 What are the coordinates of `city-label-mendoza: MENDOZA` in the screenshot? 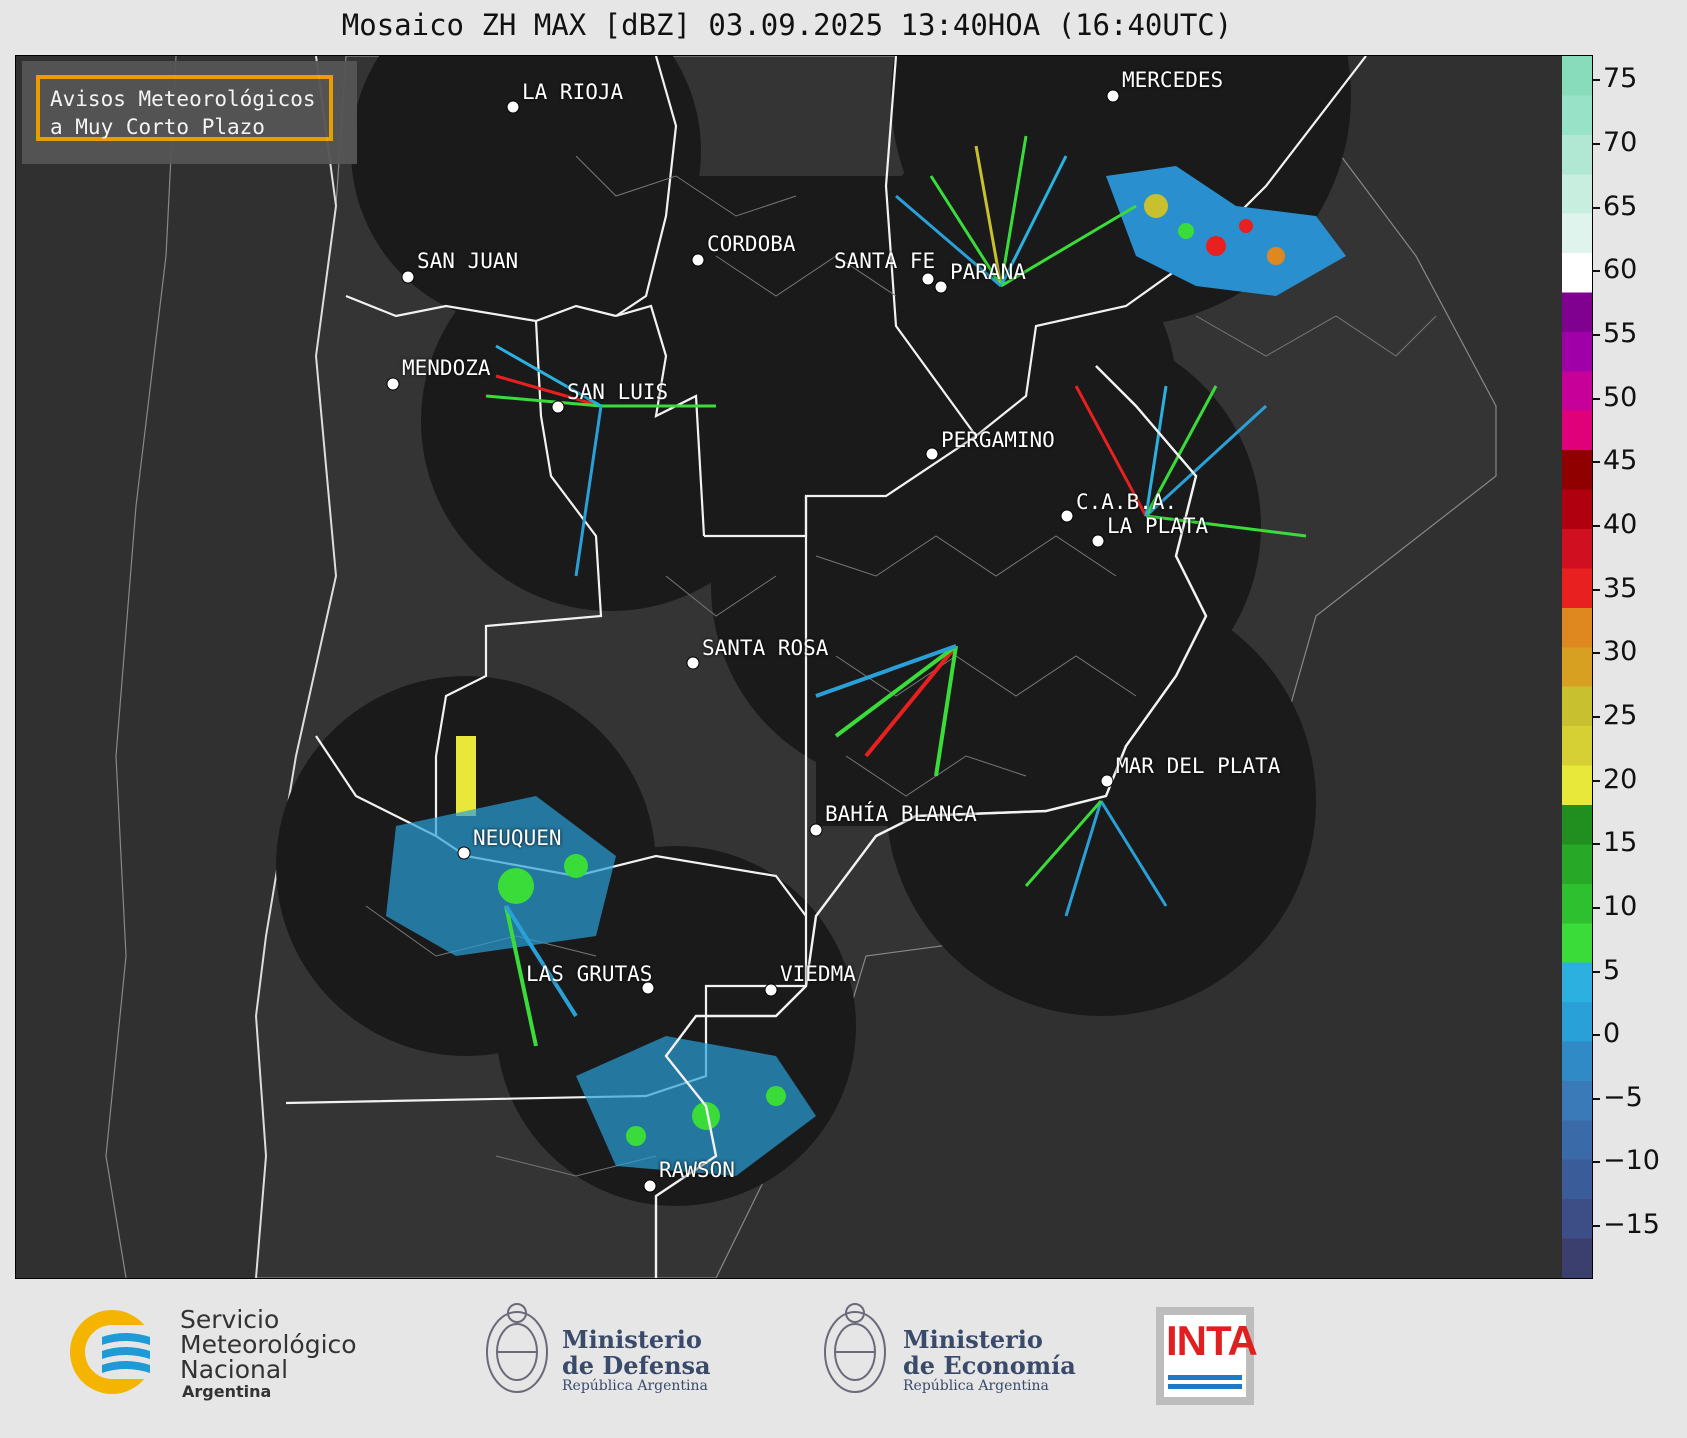 It's located at (446, 368).